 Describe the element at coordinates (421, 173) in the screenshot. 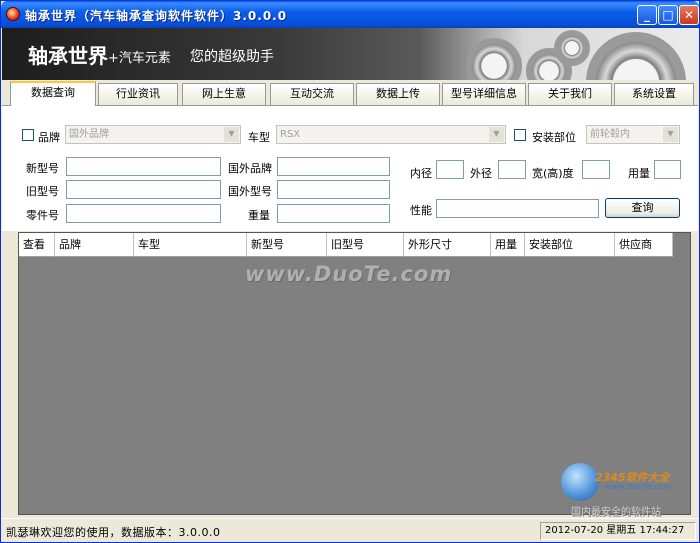

I see `inner-diameter-label: 内径` at that location.